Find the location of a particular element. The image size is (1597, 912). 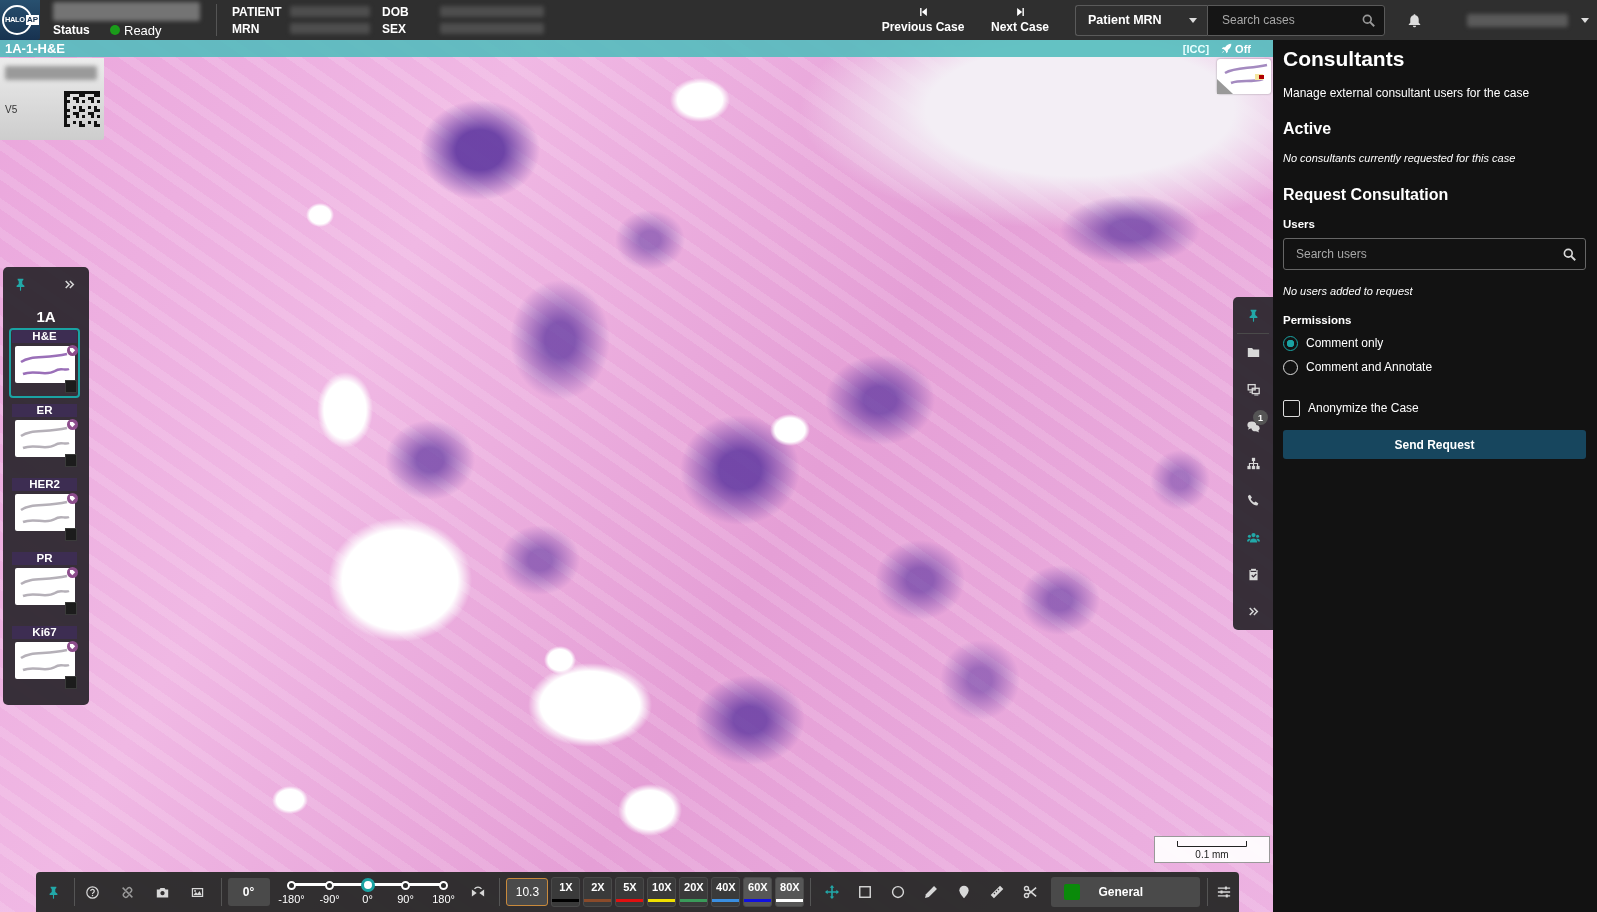

zoom-level-field: 10.3 is located at coordinates (527, 892).